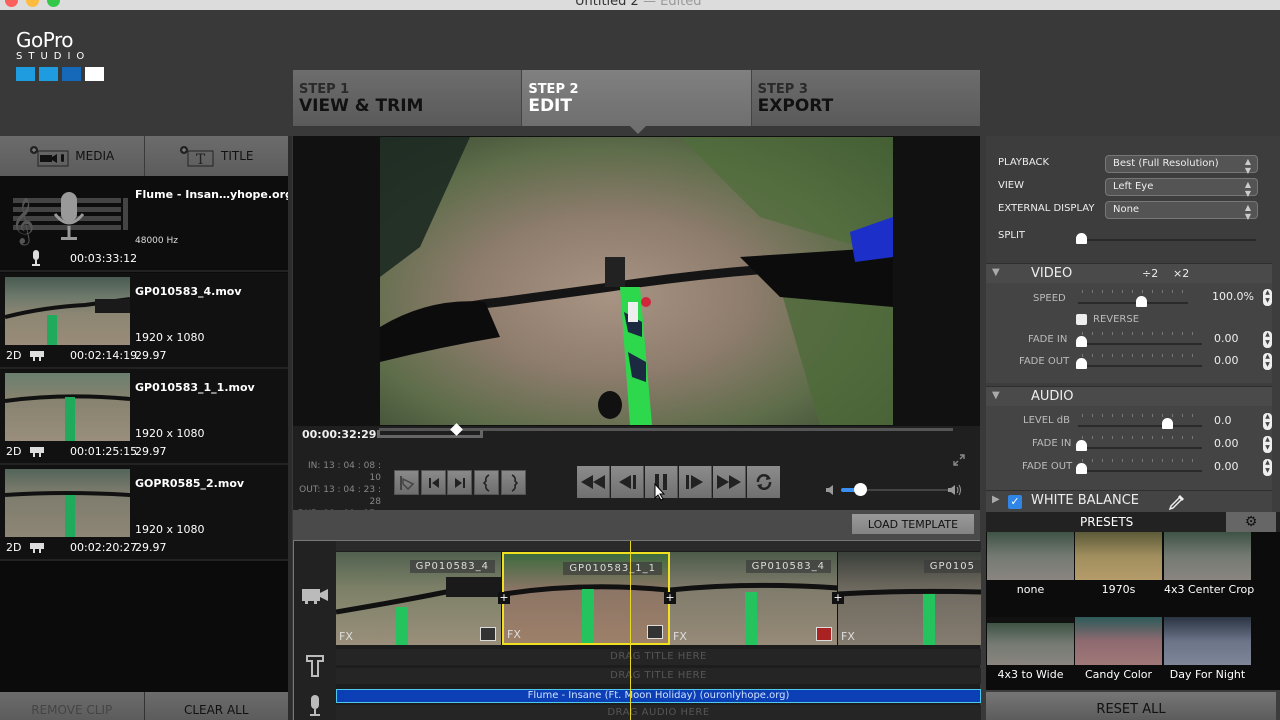  I want to click on step-view-trim: STEP 1 VIEW & TRIM, so click(408, 98).